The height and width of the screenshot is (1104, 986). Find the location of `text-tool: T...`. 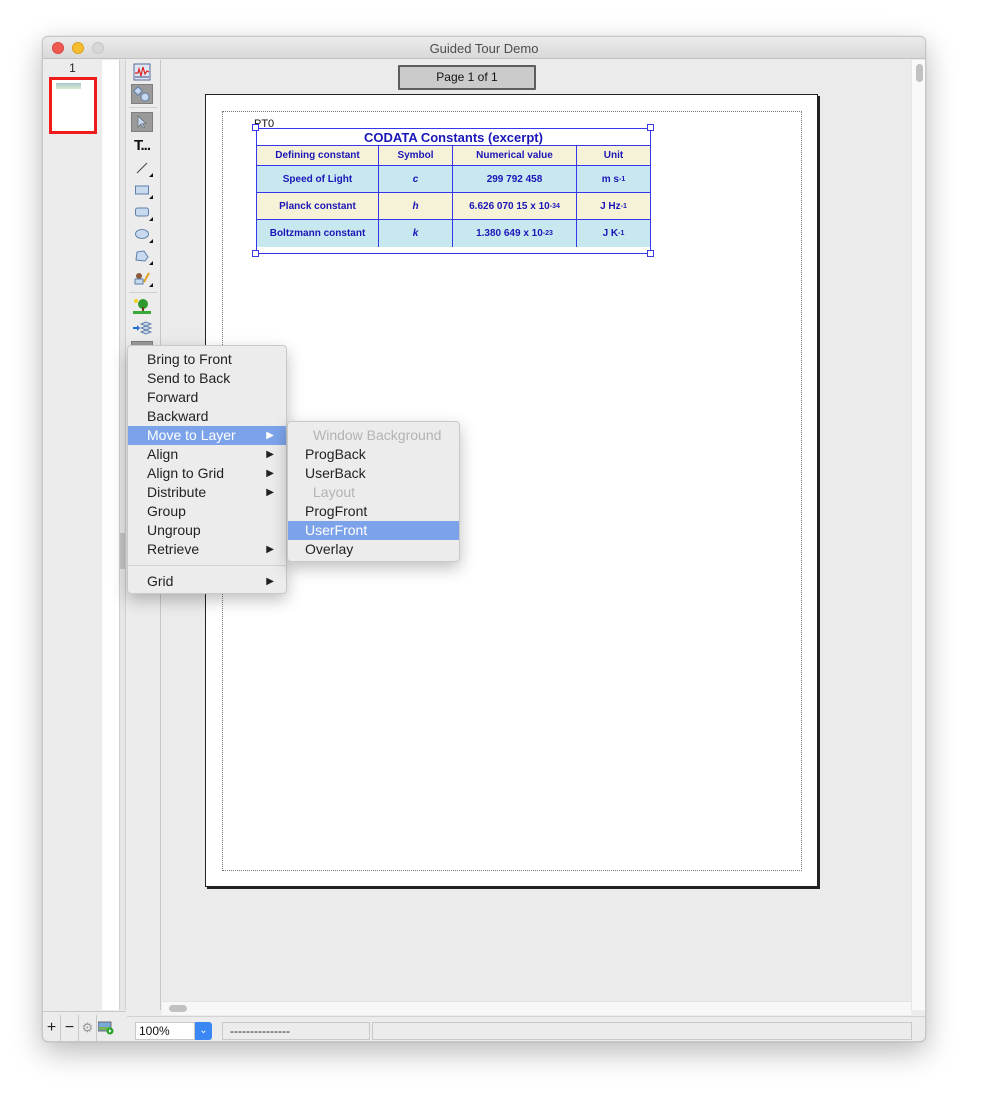

text-tool: T... is located at coordinates (142, 145).